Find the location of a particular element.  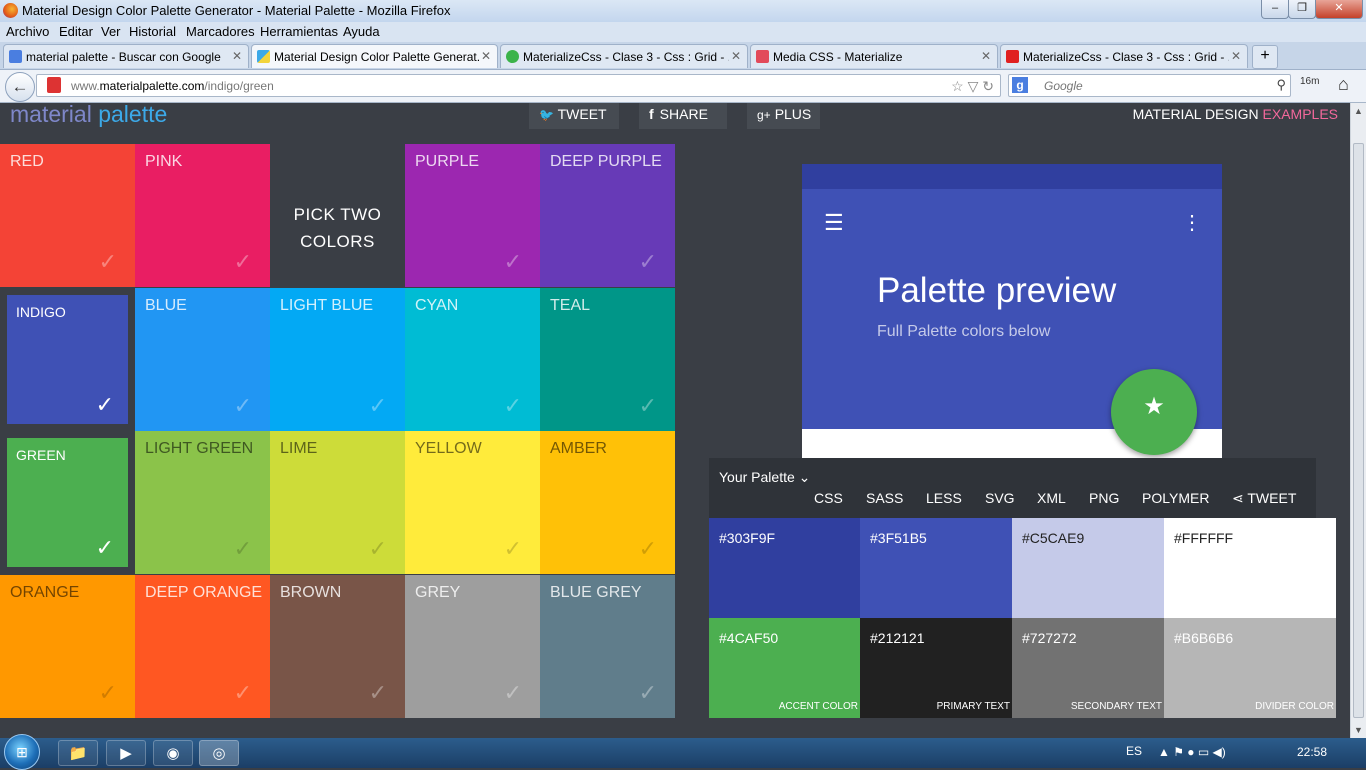

more-vert-icon: ⋮ is located at coordinates (1192, 222).